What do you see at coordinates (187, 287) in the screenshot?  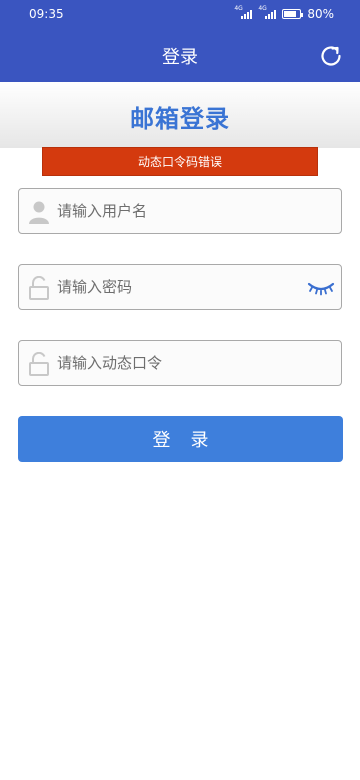 I see `password-input` at bounding box center [187, 287].